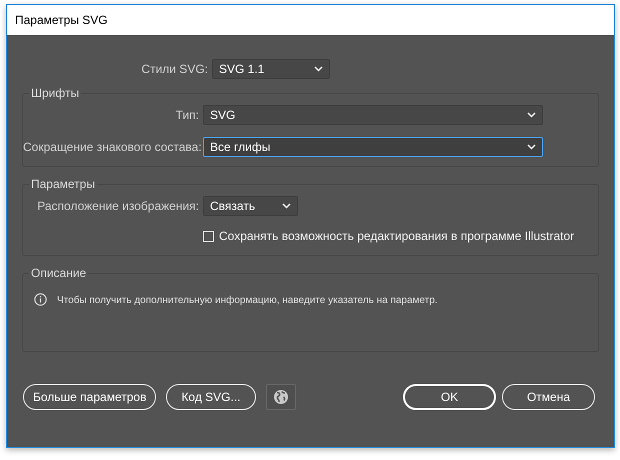  I want to click on description-text: Чтобы получить дополнительную информацию, наведите указатель на параметр., so click(247, 300).